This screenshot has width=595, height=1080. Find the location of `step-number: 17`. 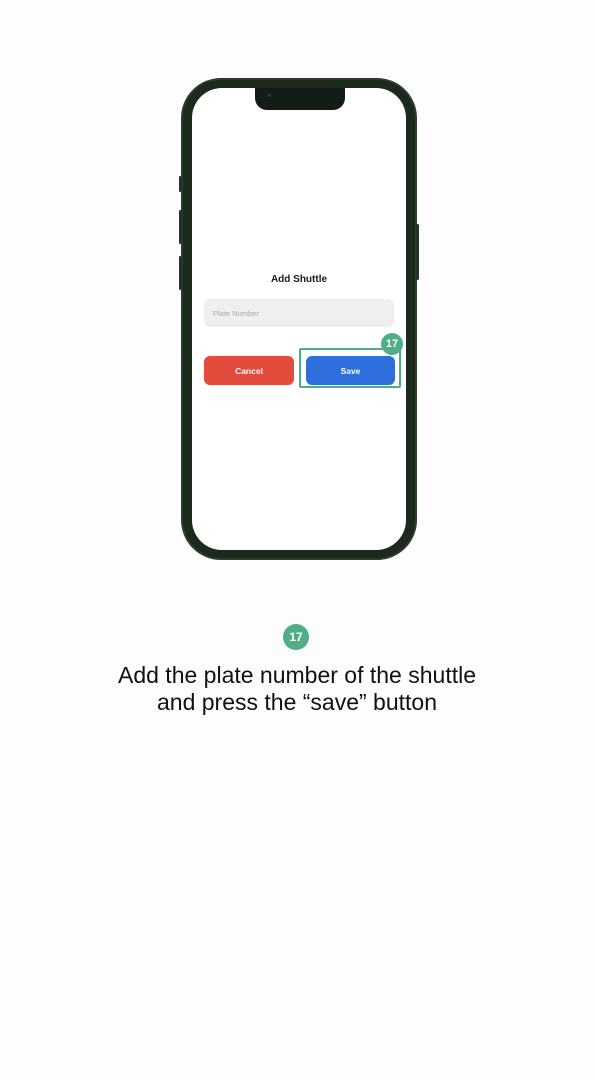

step-number: 17 is located at coordinates (392, 344).